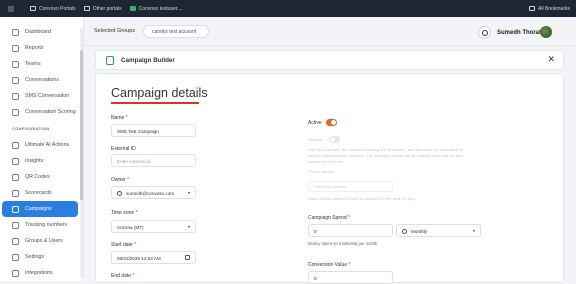  I want to click on phone-number-field: Enter next number, so click(350, 186).